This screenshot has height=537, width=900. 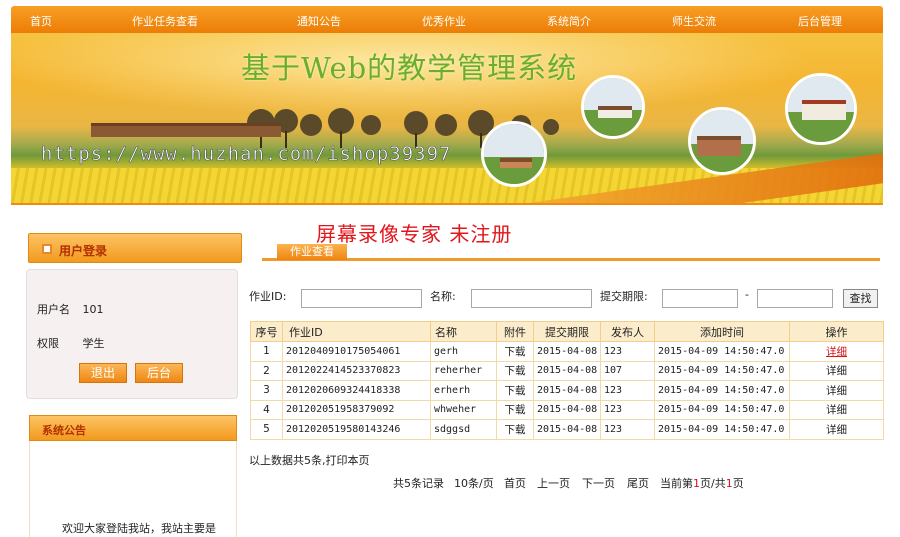 What do you see at coordinates (47, 249) in the screenshot?
I see `square-bullet-icon` at bounding box center [47, 249].